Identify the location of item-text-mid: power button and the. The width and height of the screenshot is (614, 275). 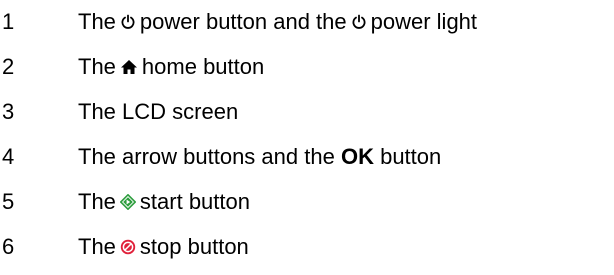
(243, 21).